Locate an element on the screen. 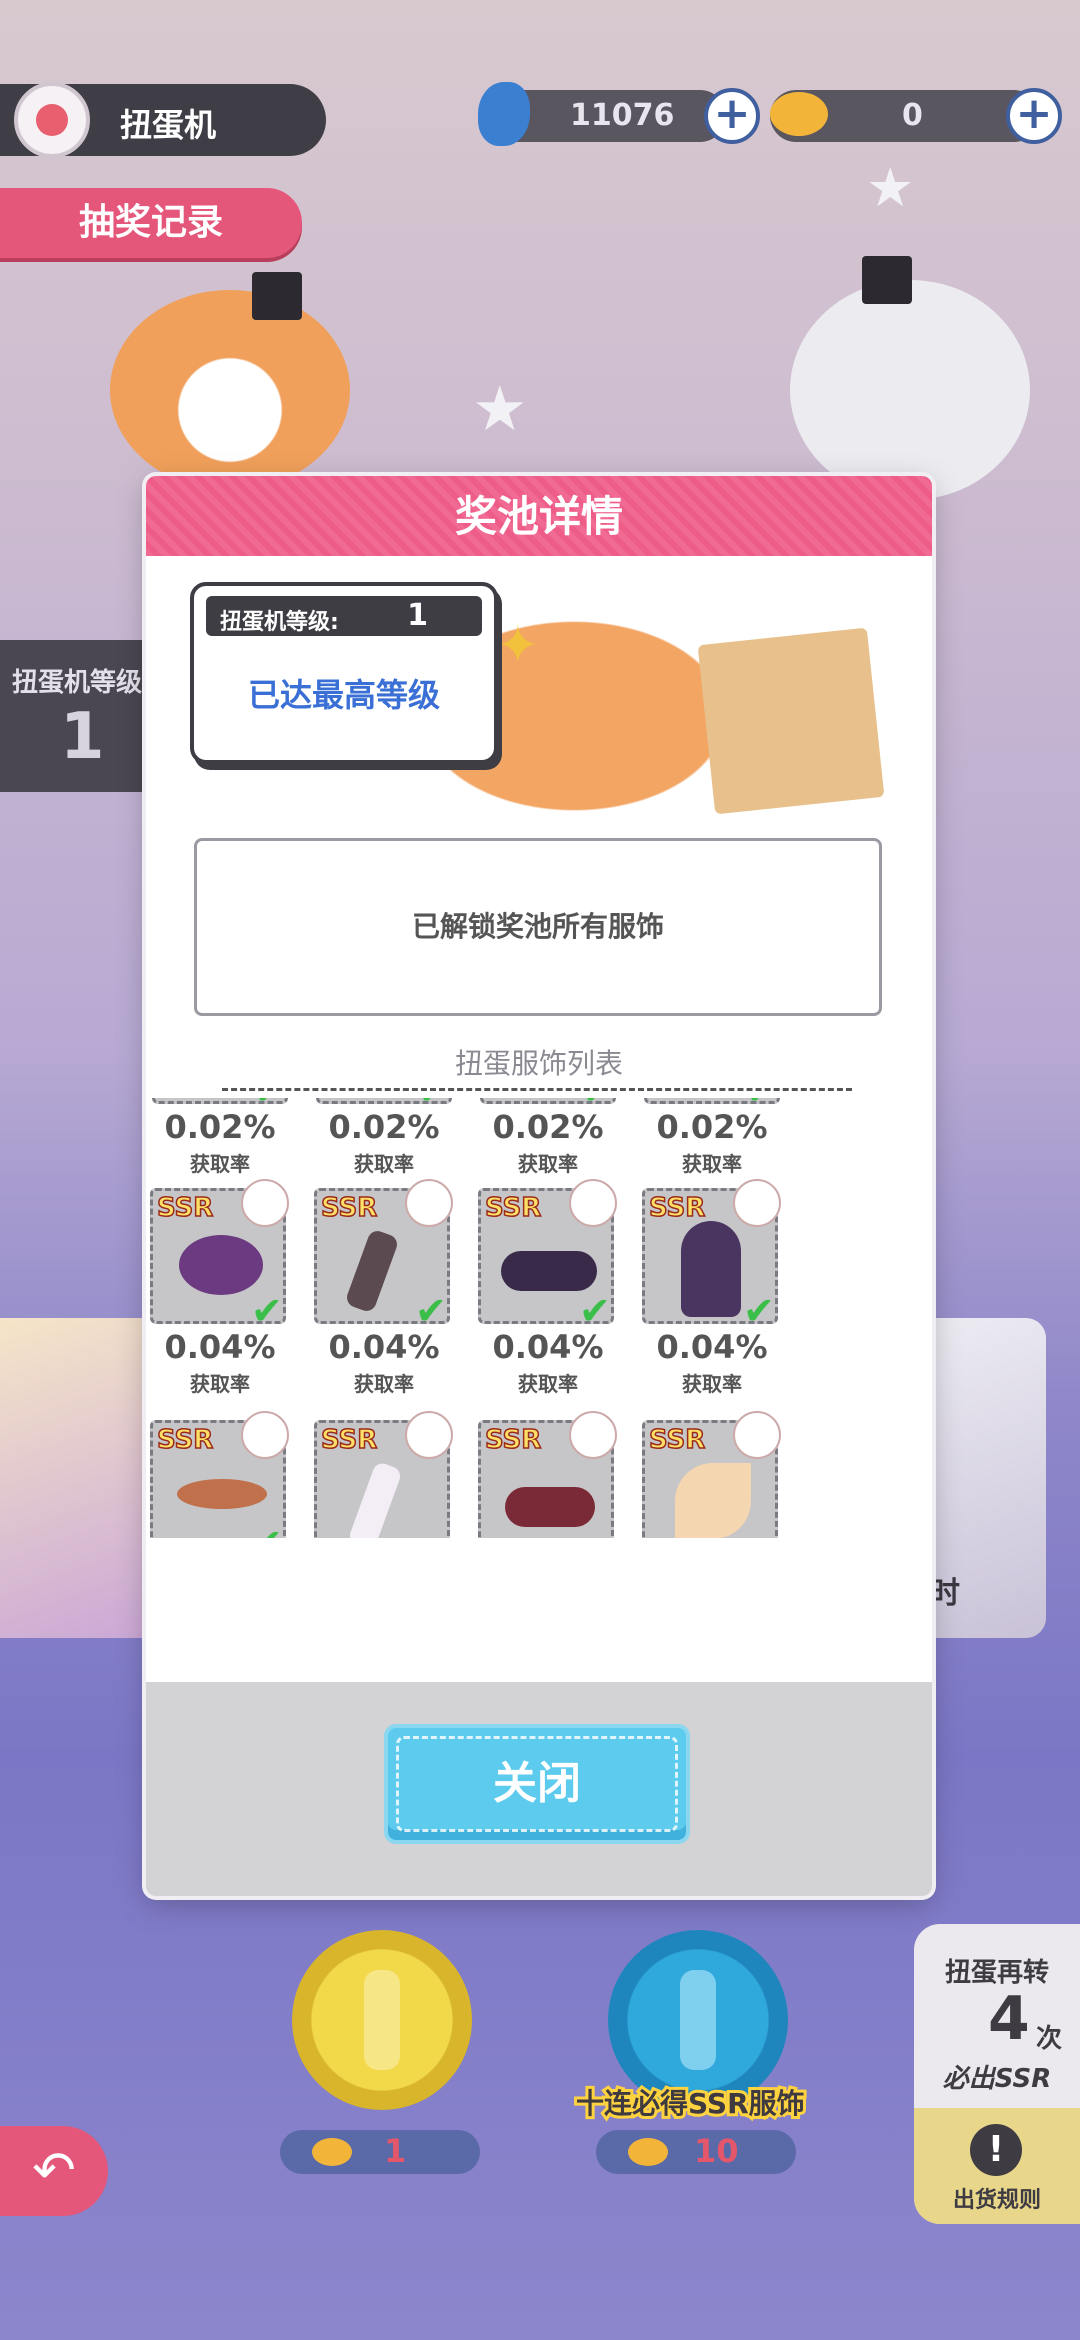 The height and width of the screenshot is (2340, 1080). shoes-costume-icon is located at coordinates (549, 1271).